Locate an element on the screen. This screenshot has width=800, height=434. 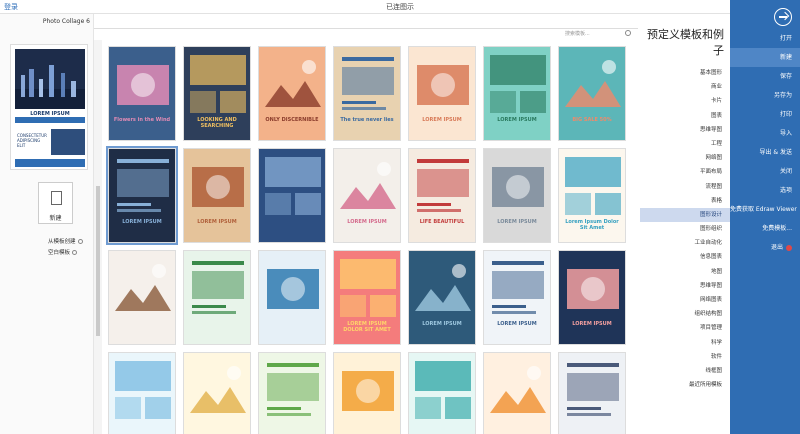
category-item: 商业 is located at coordinates (685, 87).